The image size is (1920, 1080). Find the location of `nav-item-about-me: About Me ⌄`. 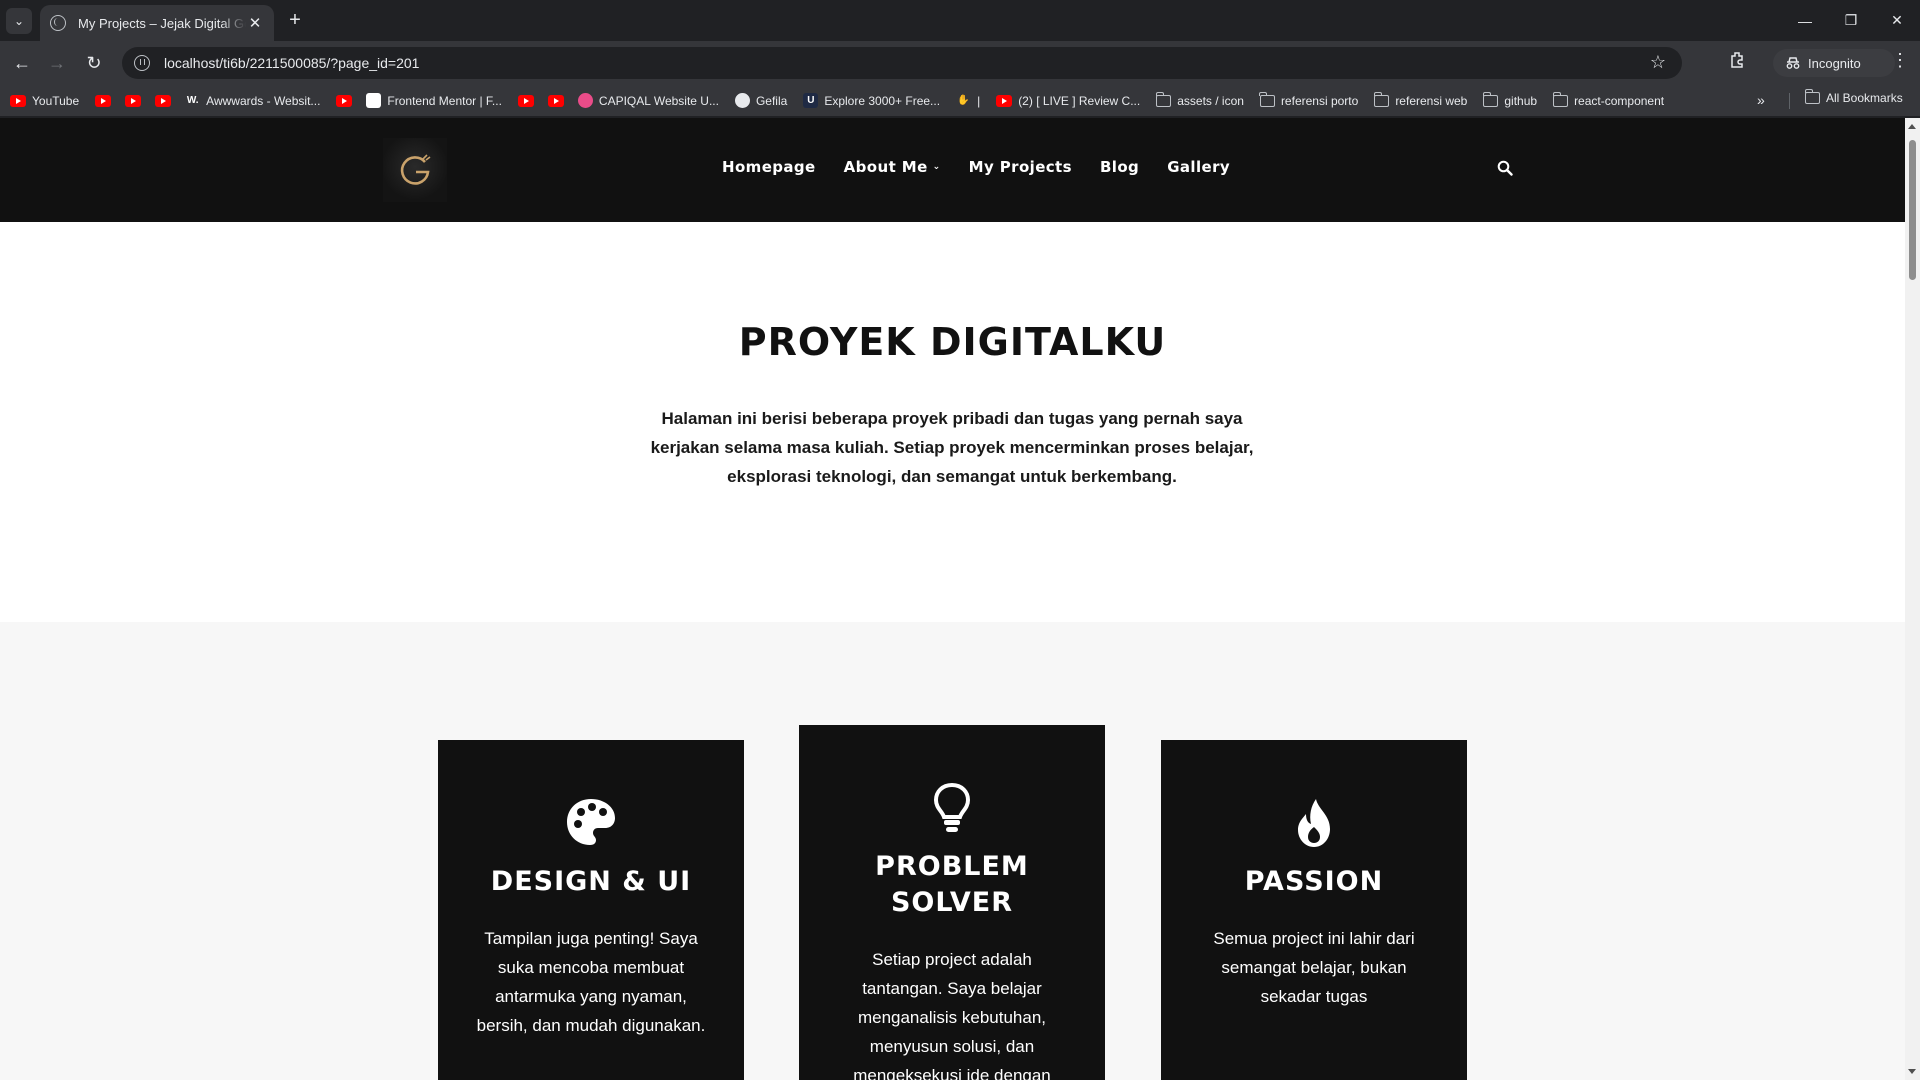

nav-item-about-me: About Me ⌄ is located at coordinates (892, 167).